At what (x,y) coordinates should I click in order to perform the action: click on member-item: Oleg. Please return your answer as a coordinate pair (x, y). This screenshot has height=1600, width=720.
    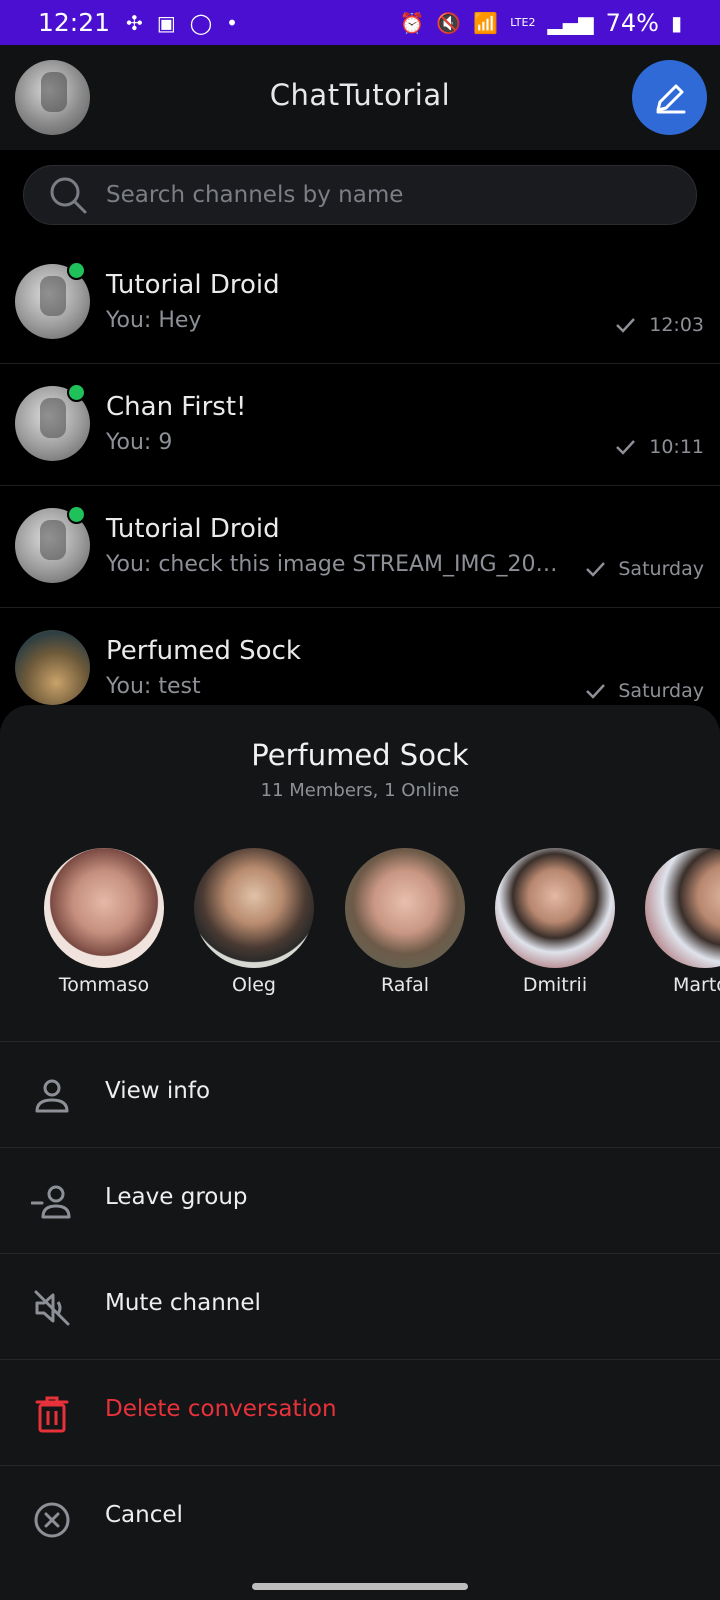
    Looking at the image, I should click on (254, 922).